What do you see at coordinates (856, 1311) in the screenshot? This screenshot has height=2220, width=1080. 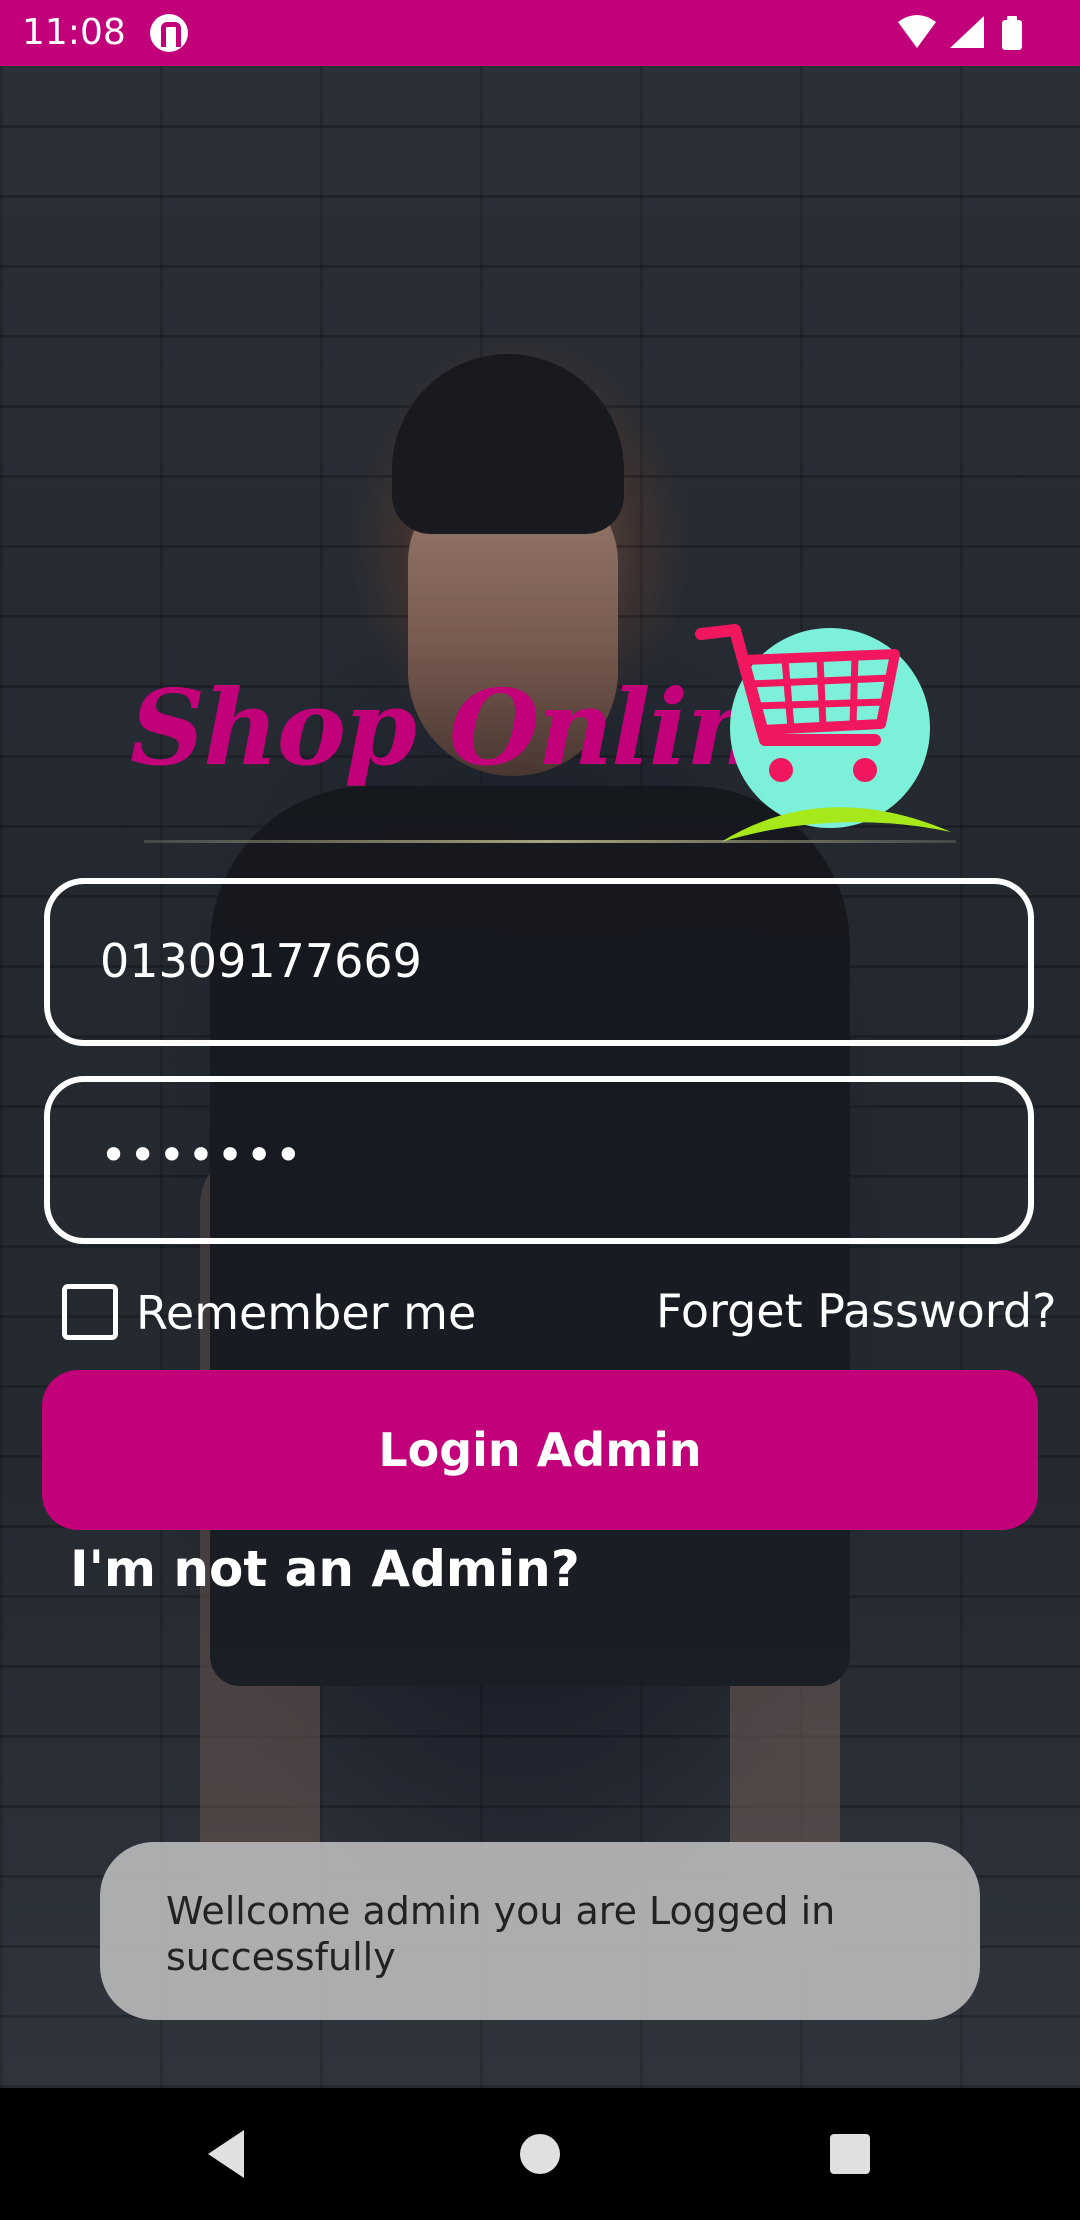 I see `forgot-password-link: Forget Password?` at bounding box center [856, 1311].